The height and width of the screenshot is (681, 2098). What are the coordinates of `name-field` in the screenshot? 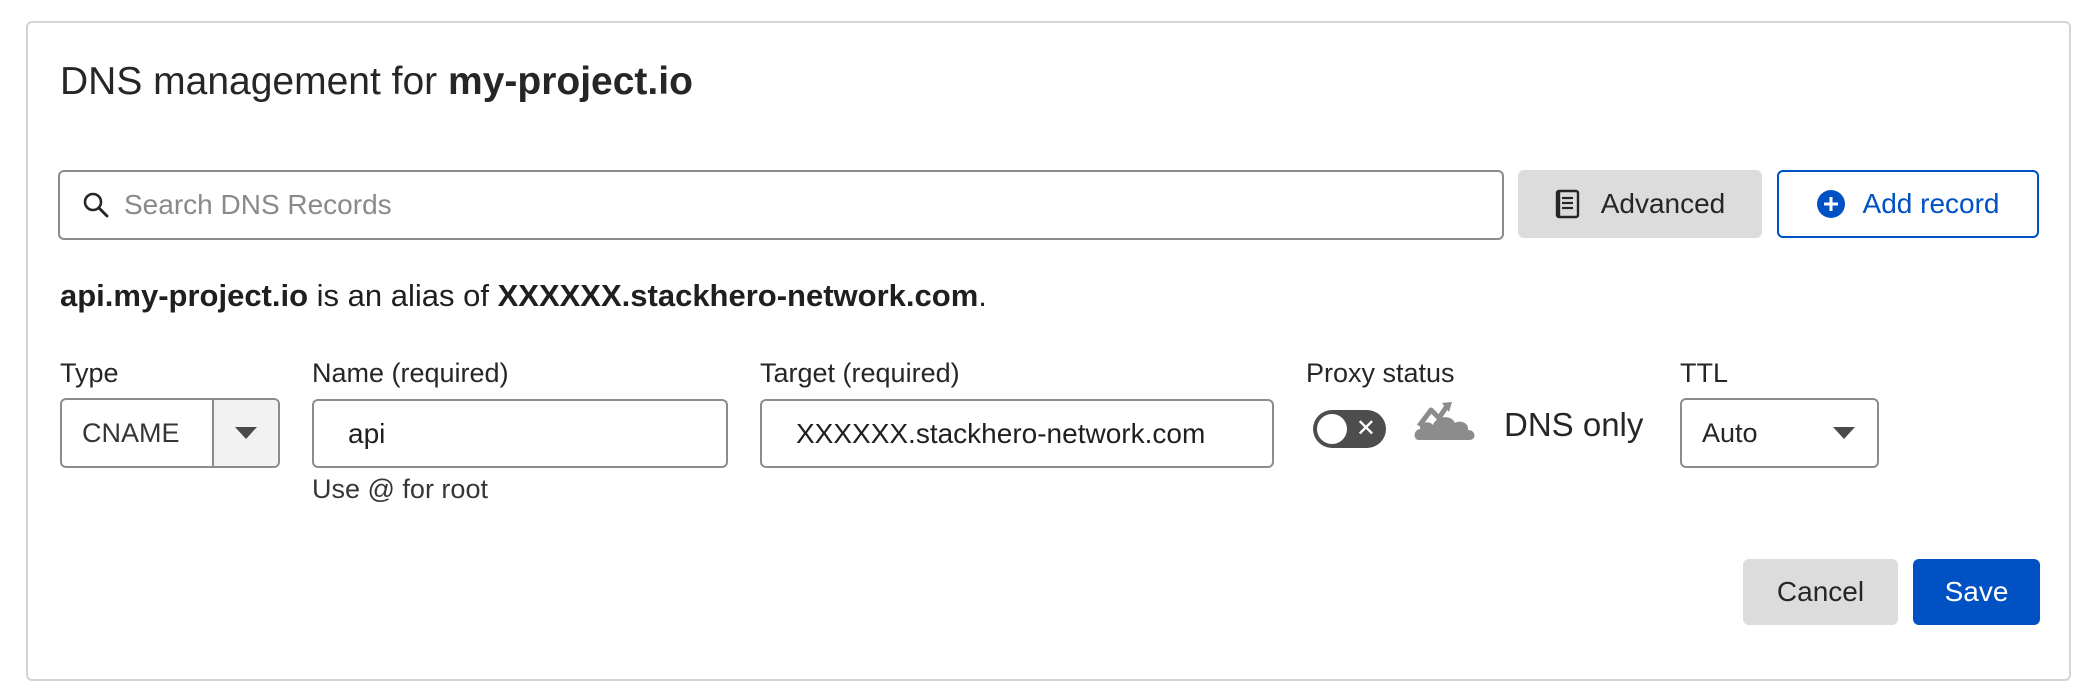 It's located at (520, 433).